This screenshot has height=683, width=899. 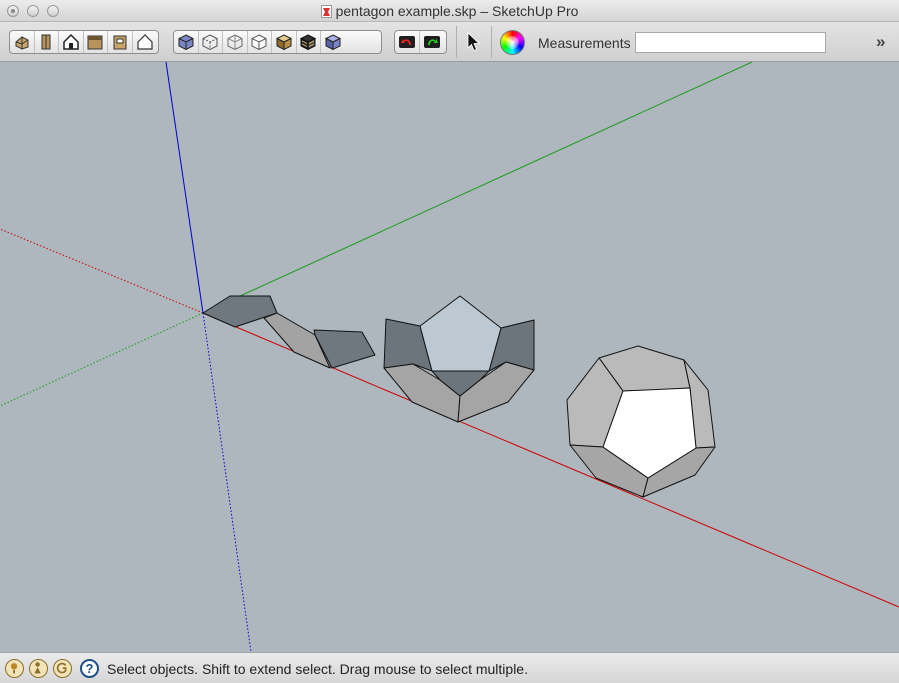 I want to click on blue-axis-positive, so click(x=184, y=188).